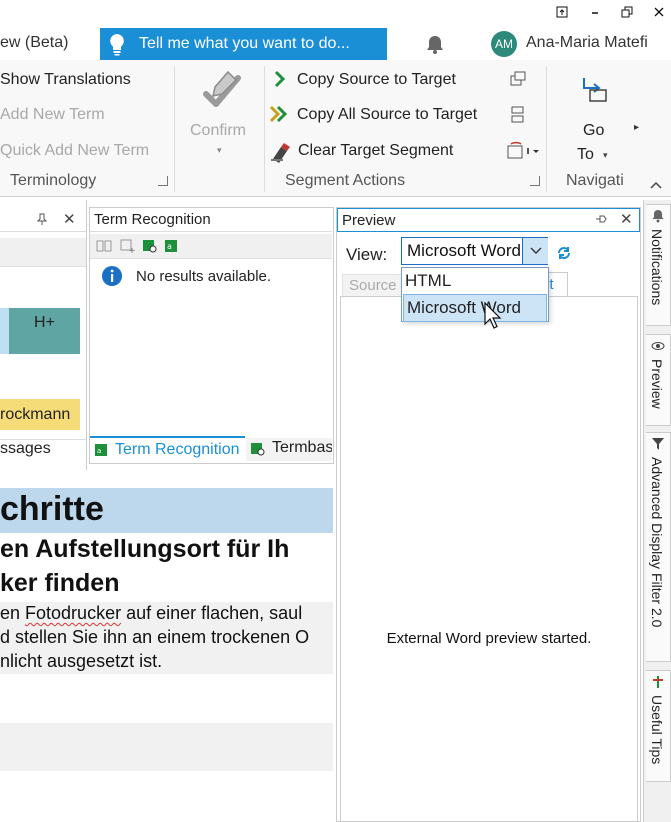 The image size is (671, 822). I want to click on terminology-launcher-icon, so click(163, 181).